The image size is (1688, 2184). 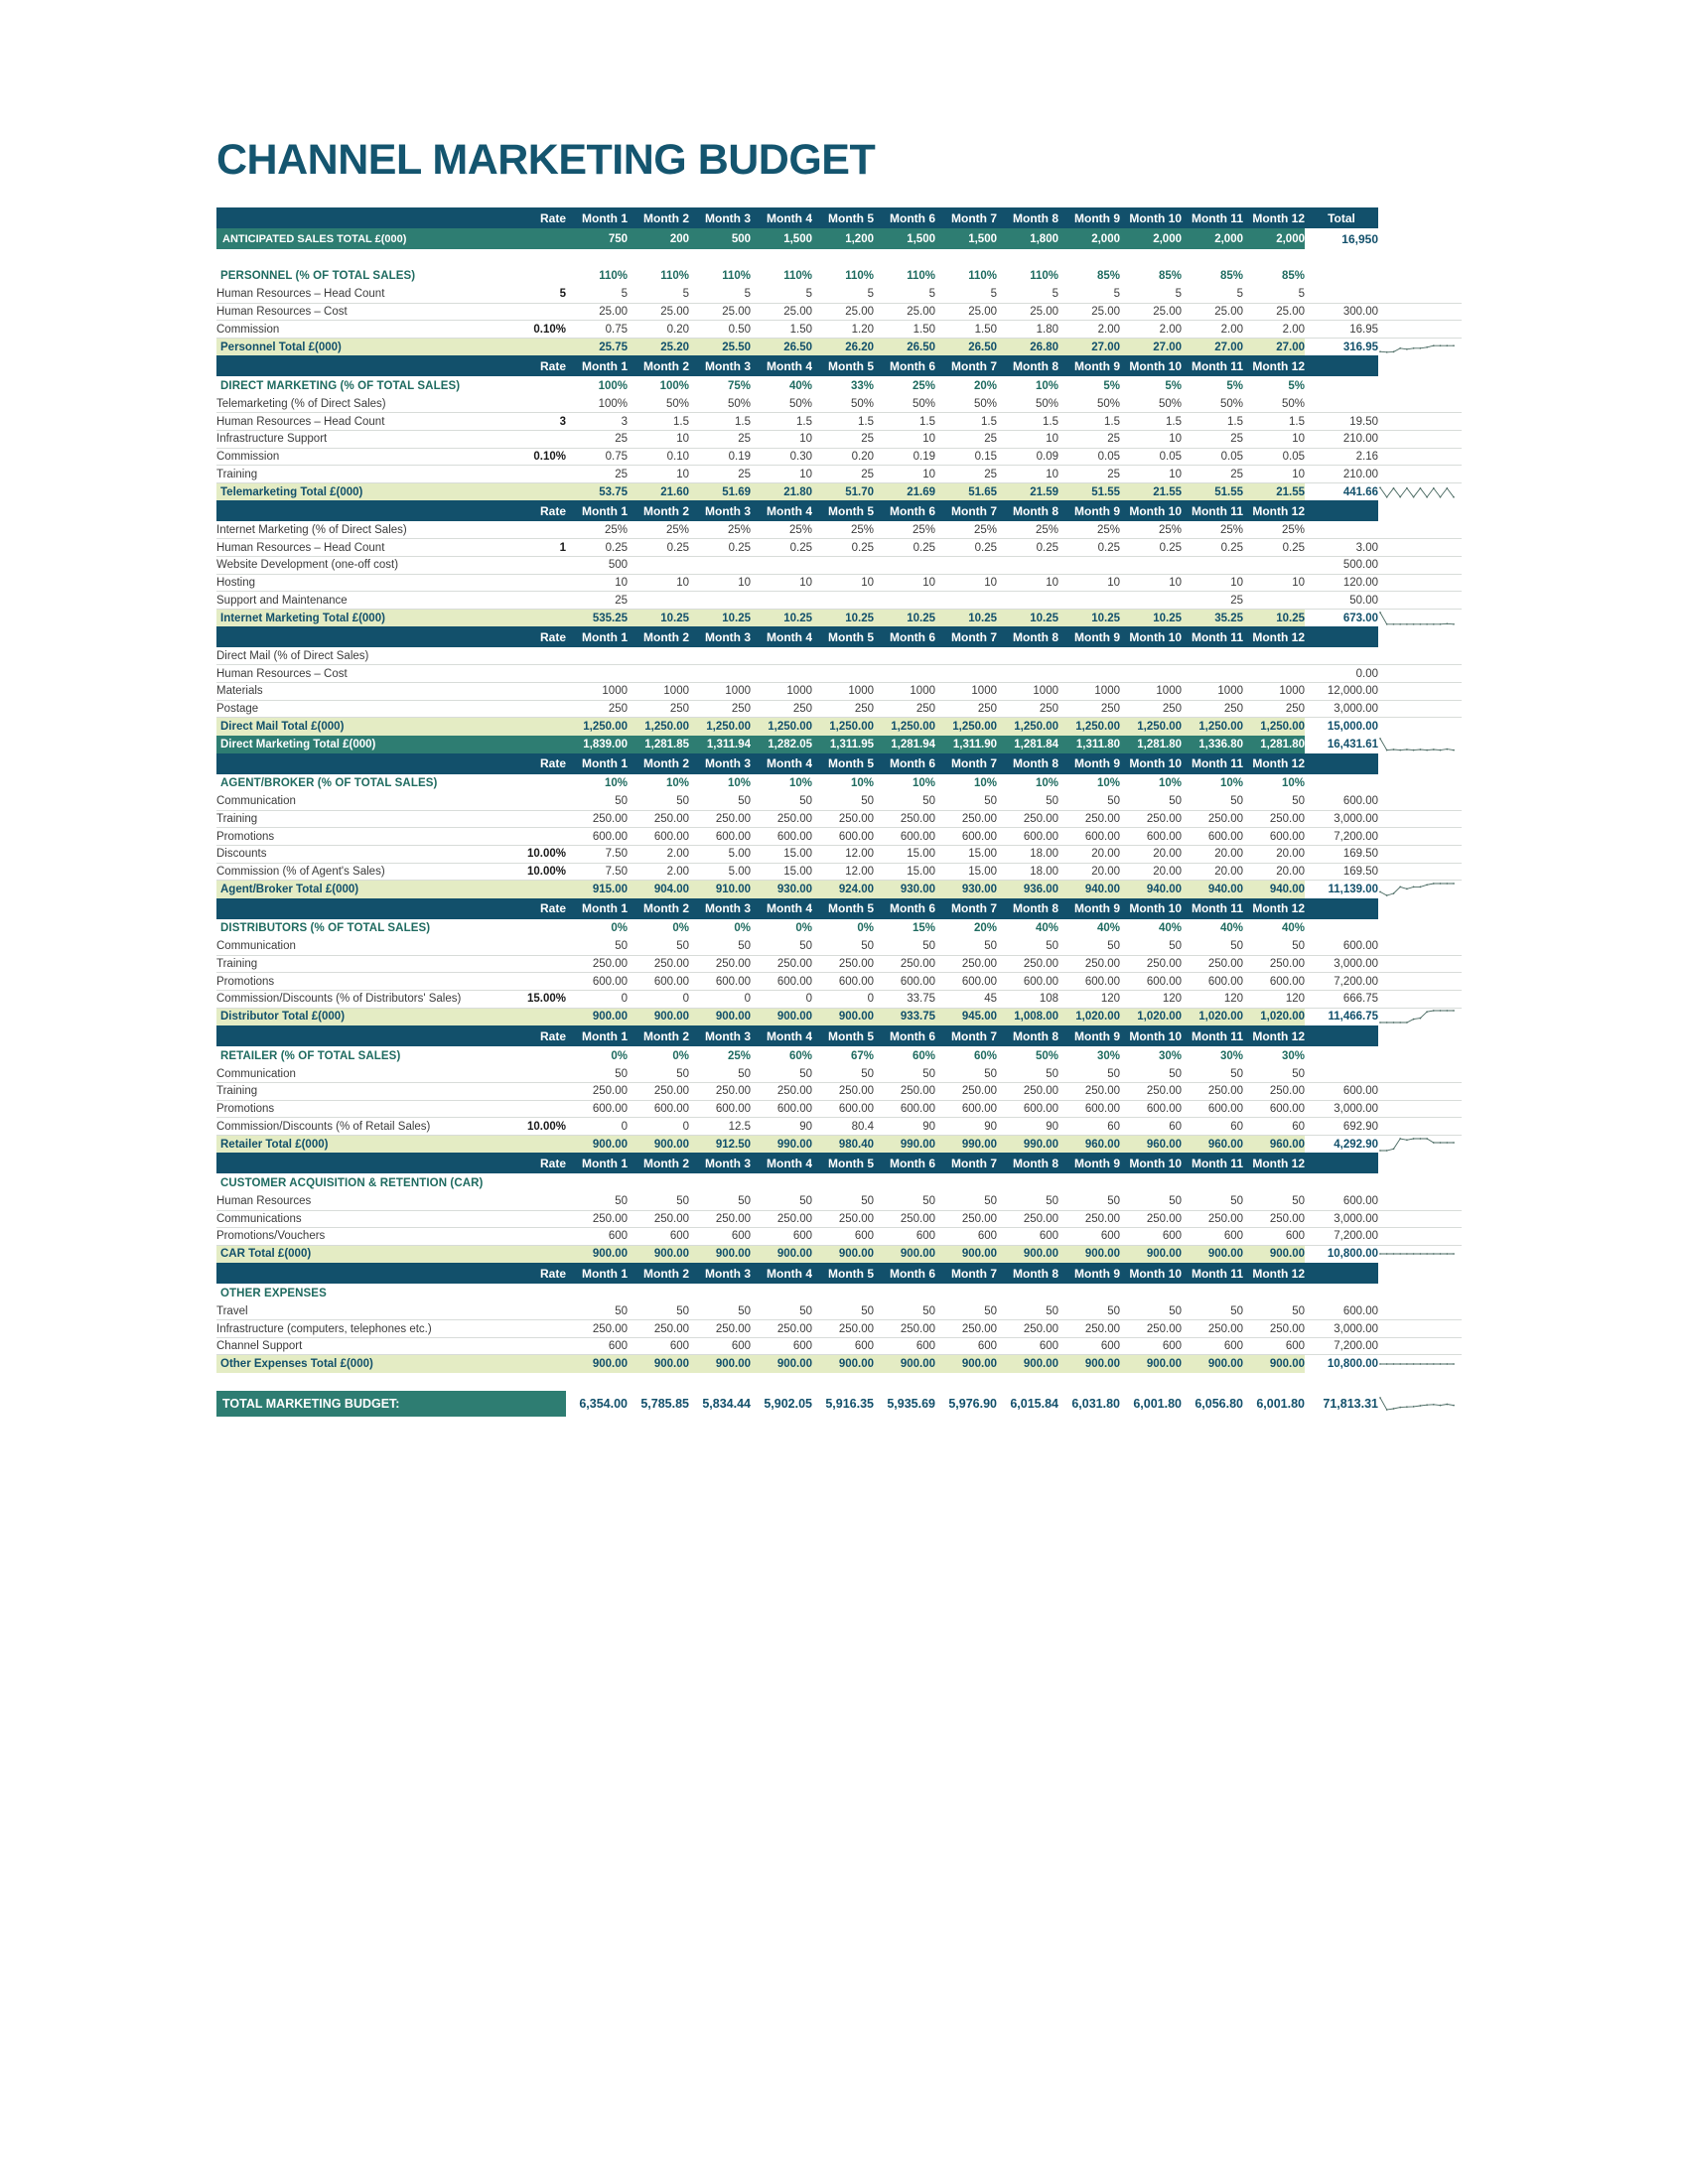 What do you see at coordinates (904, 726) in the screenshot?
I see `subtotal-m6: 1,250.00` at bounding box center [904, 726].